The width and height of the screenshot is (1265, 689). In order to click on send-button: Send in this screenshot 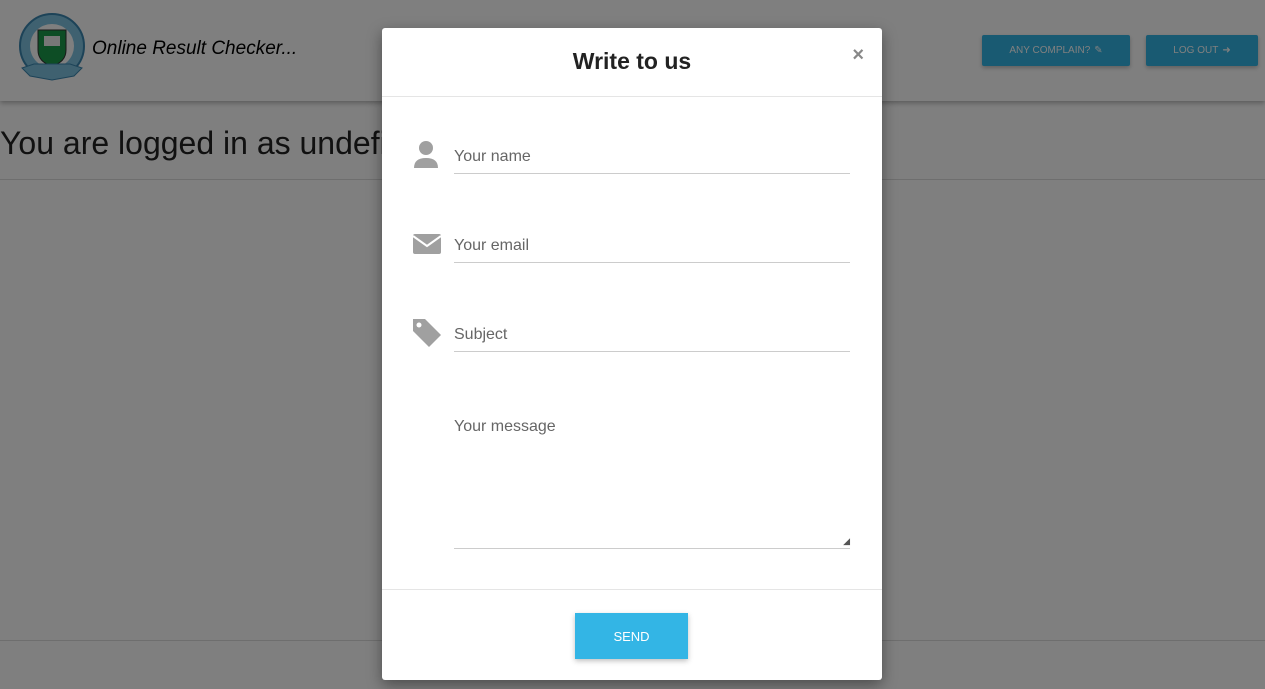, I will do `click(631, 636)`.